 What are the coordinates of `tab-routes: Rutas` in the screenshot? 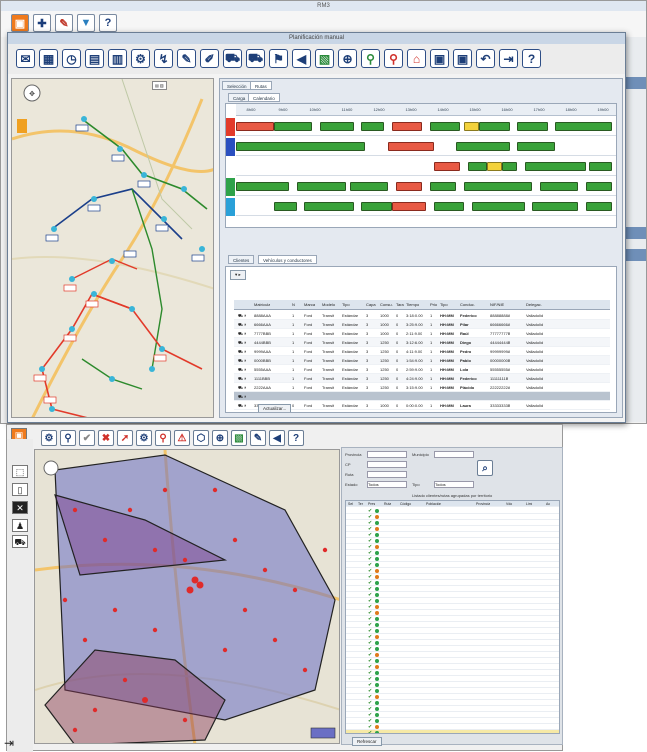 It's located at (261, 85).